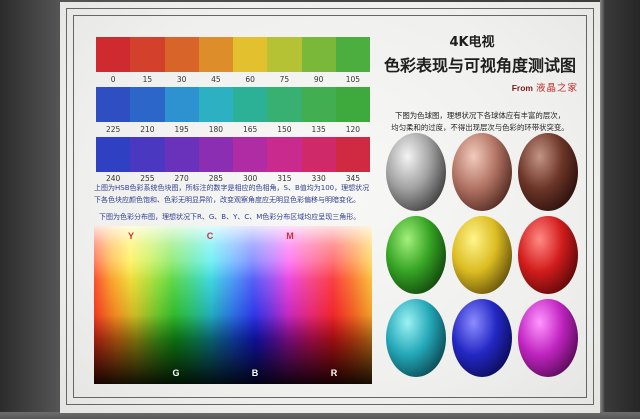 This screenshot has height=419, width=640. Describe the element at coordinates (480, 115) in the screenshot. I see `sphere-caption-line: 下图为色球图，理想状况下各球体应有丰富的层次，` at that location.